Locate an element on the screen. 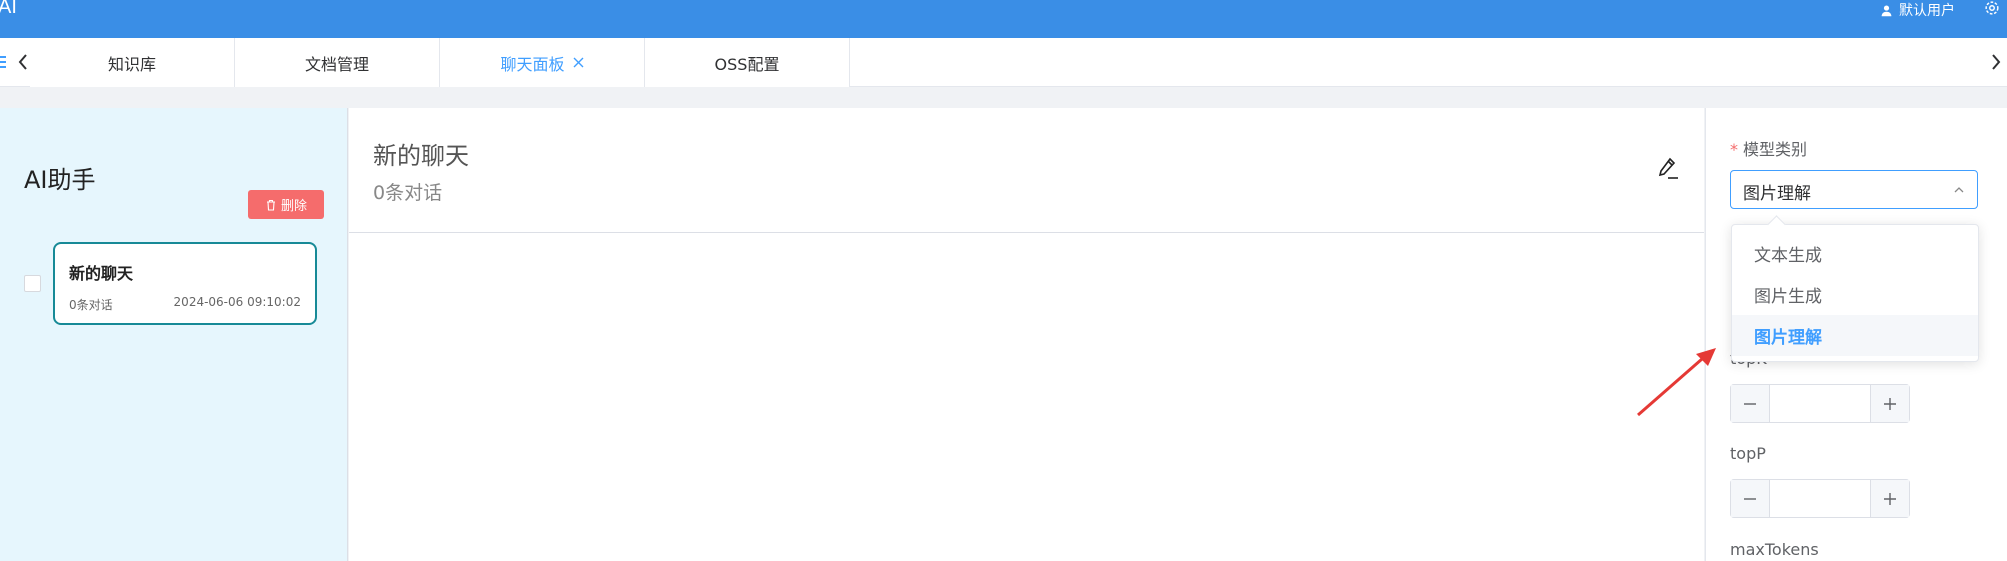 This screenshot has width=2007, height=561. delete-label: 删除 is located at coordinates (293, 206).